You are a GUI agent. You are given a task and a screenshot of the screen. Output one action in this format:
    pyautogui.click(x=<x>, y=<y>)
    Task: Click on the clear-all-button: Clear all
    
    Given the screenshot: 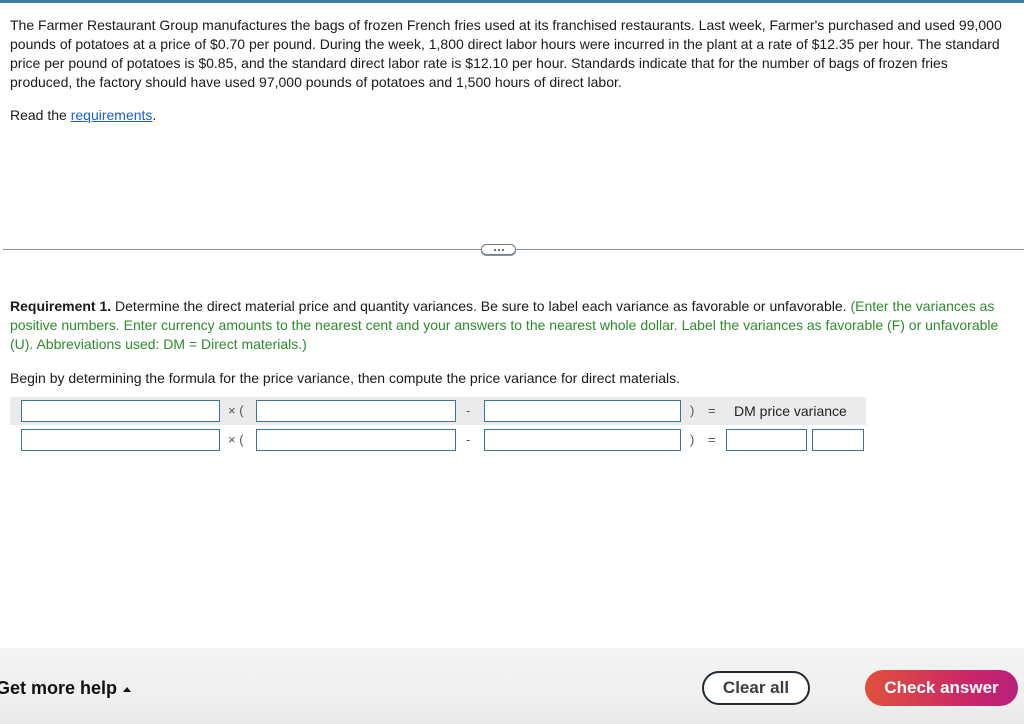 What is the action you would take?
    pyautogui.click(x=756, y=688)
    